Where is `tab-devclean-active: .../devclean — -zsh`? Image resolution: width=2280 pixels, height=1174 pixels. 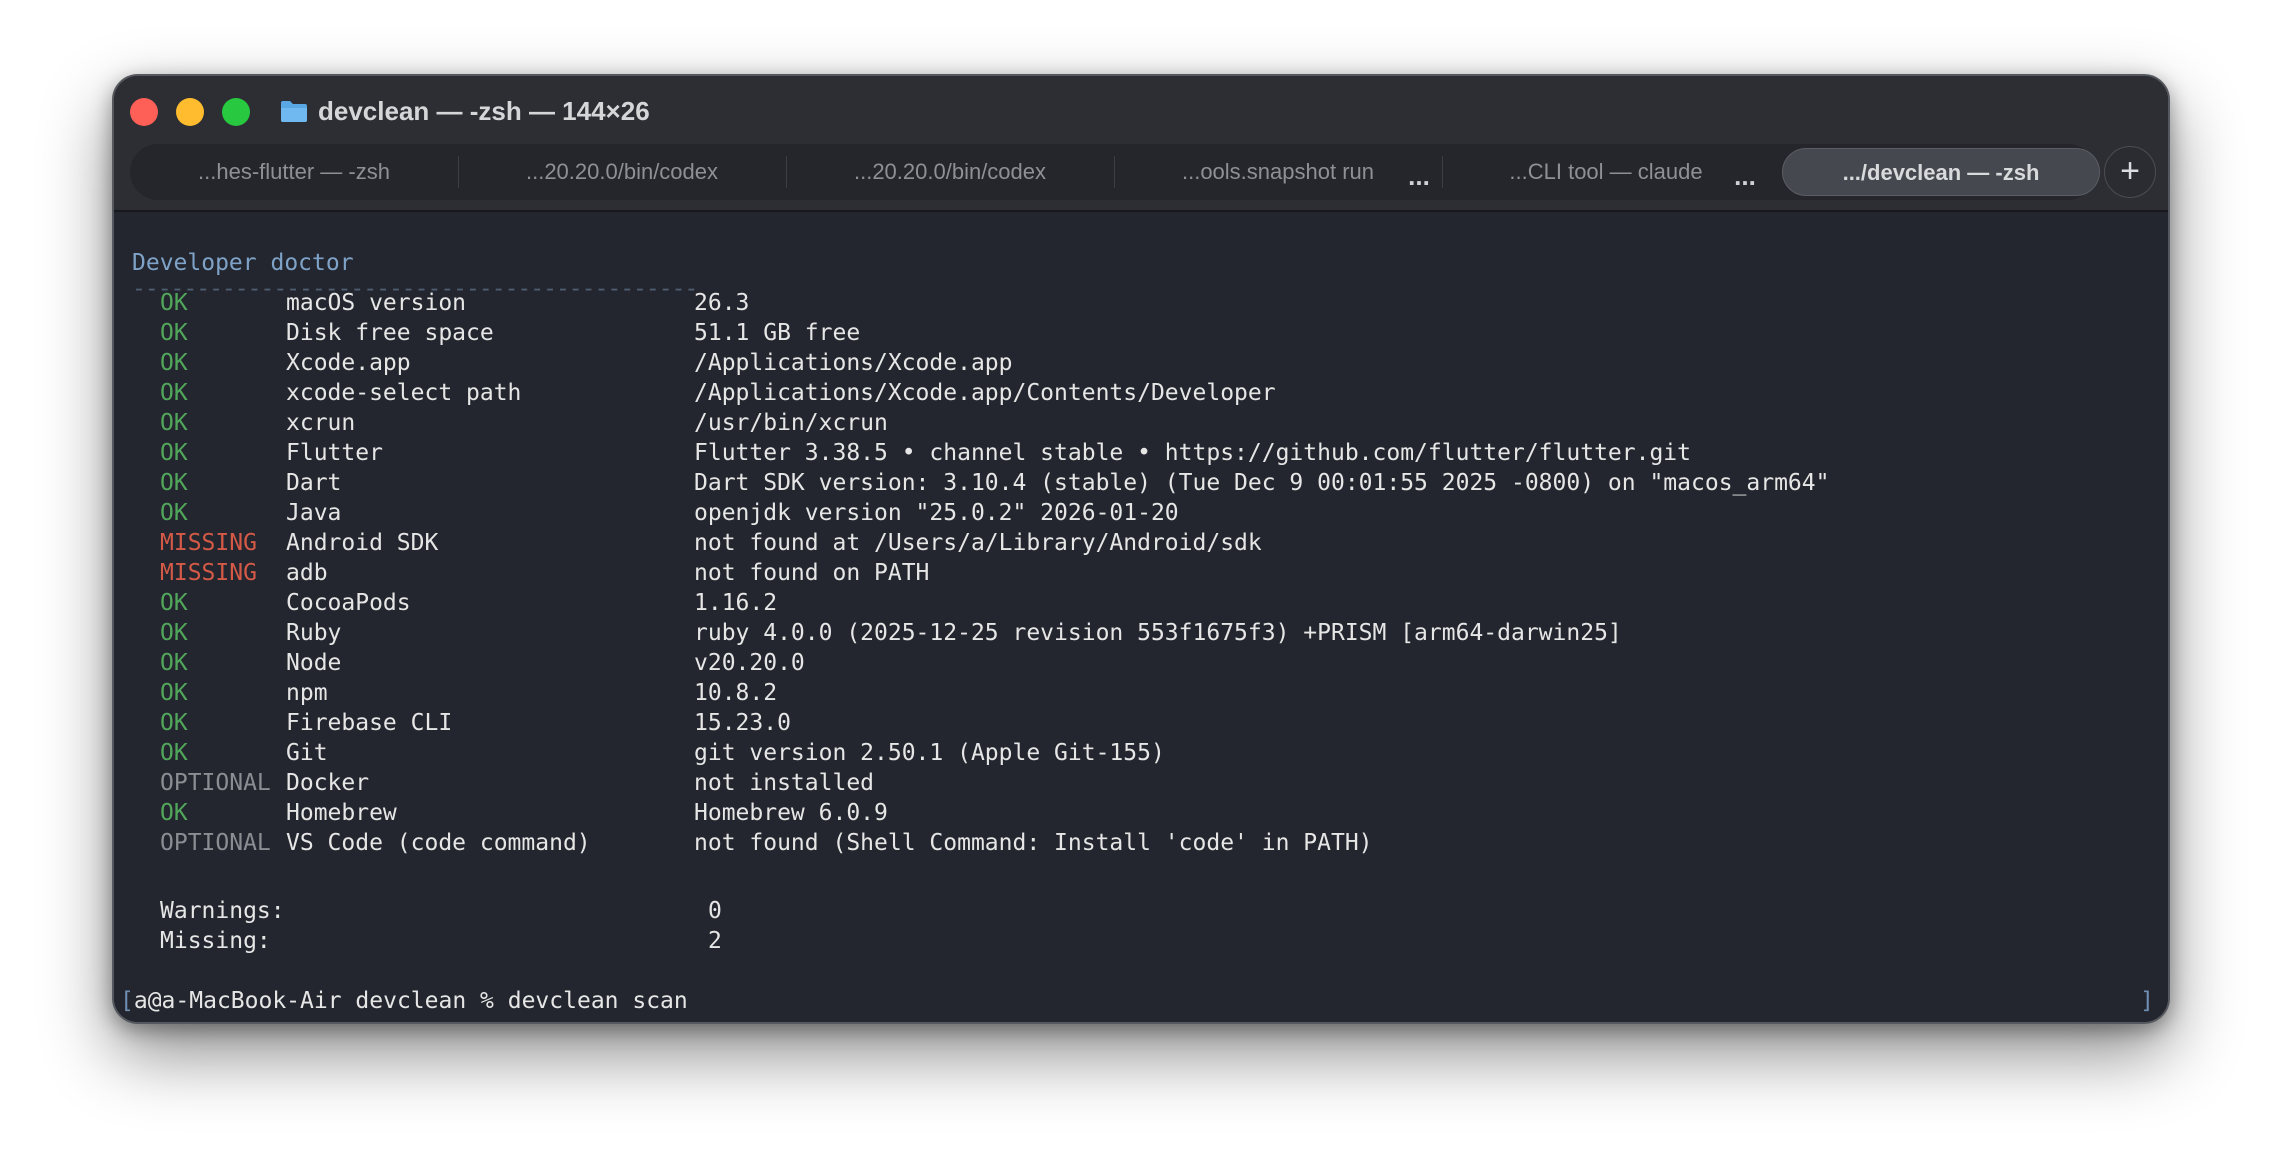 tab-devclean-active: .../devclean — -zsh is located at coordinates (1941, 172).